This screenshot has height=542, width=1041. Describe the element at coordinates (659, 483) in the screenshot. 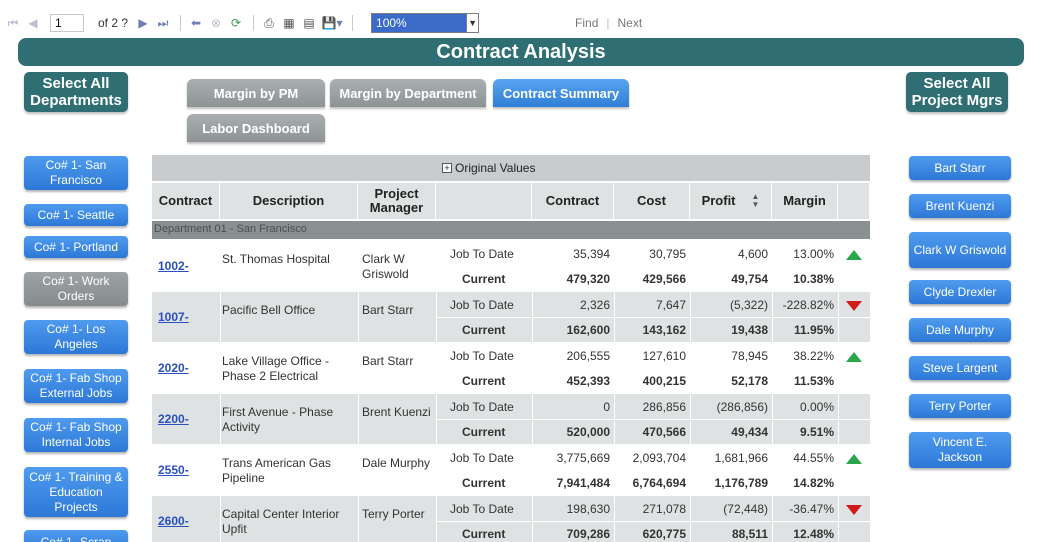

I see `current-value: 6,764,694` at that location.